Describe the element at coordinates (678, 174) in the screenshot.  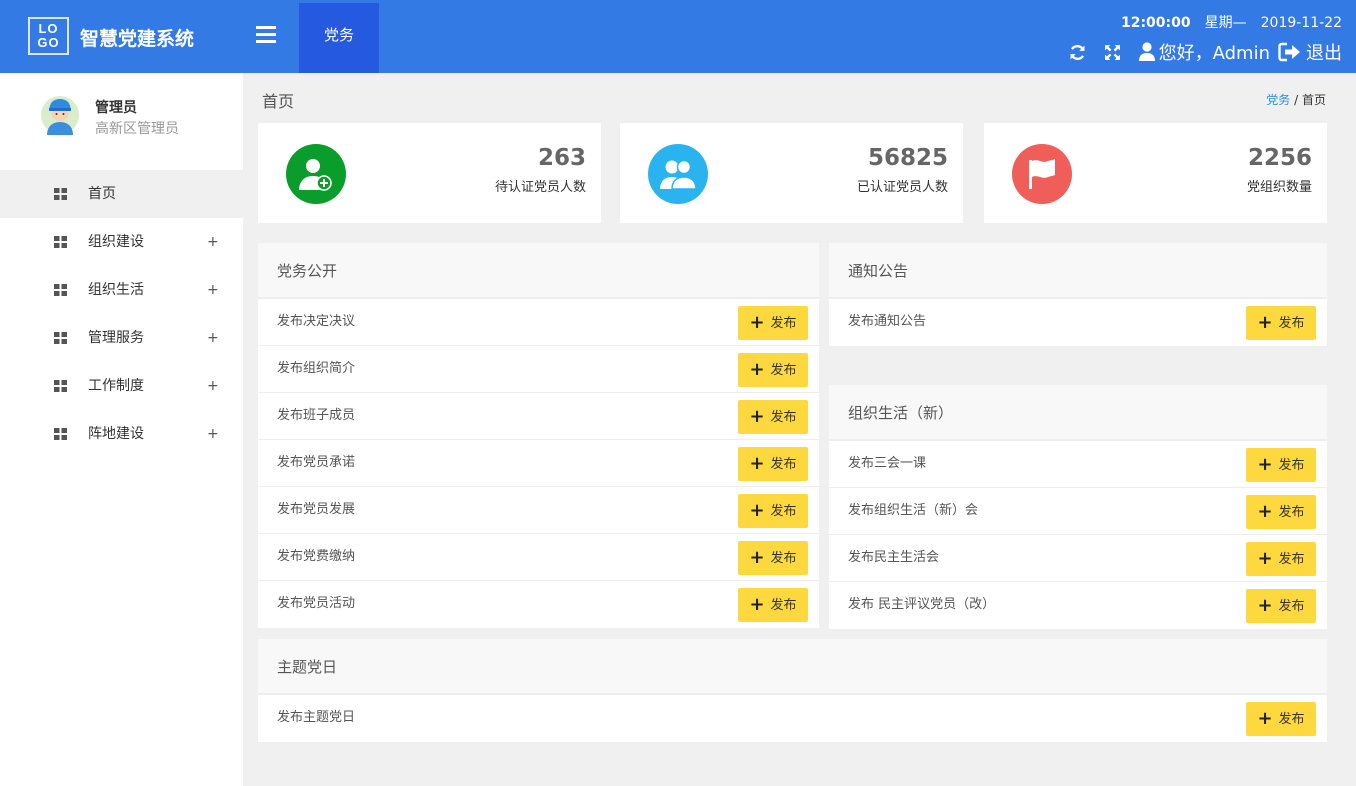
I see `users-icon` at that location.